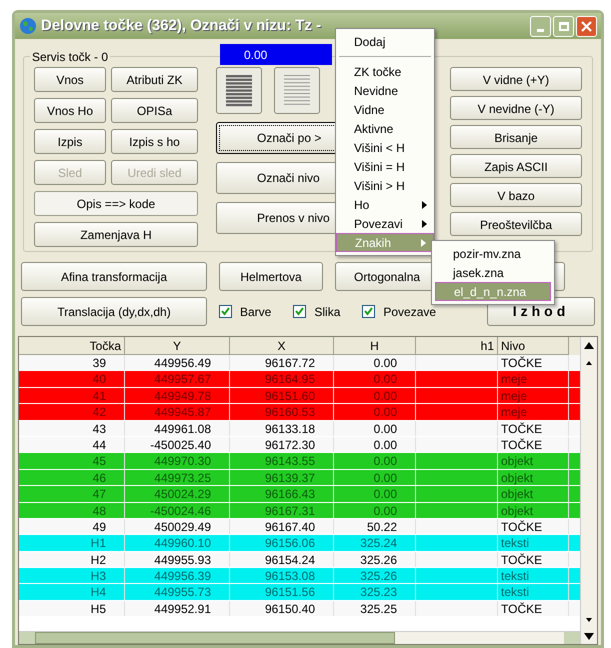 The height and width of the screenshot is (648, 611). I want to click on table-cell: 449973.25, so click(182, 478).